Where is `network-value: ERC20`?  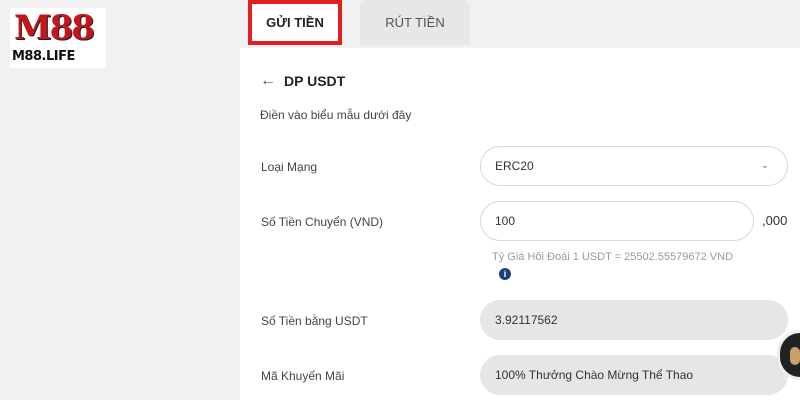 network-value: ERC20 is located at coordinates (514, 166).